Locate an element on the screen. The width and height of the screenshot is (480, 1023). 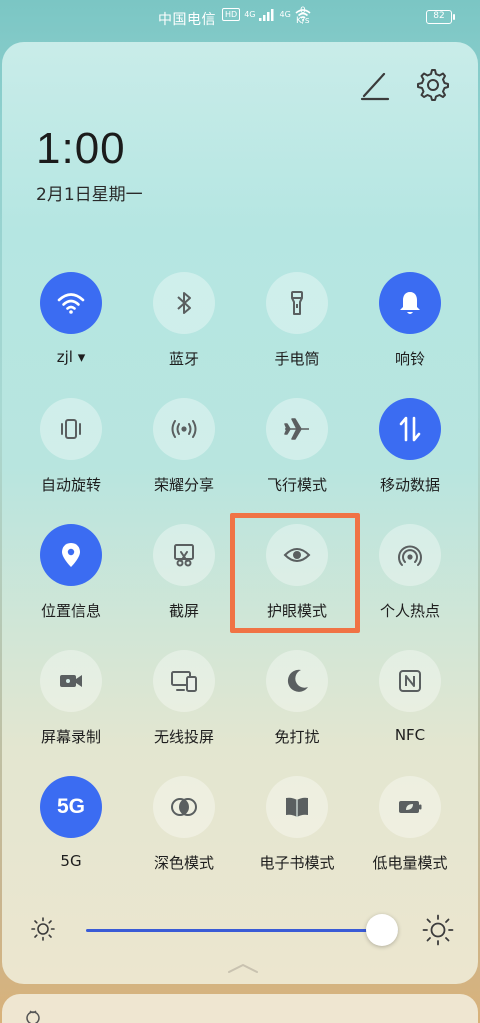
clock-date: 2月1日星期一 is located at coordinates (89, 195).